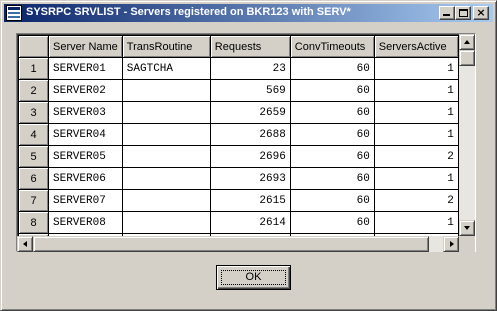 This screenshot has height=311, width=497. What do you see at coordinates (250, 112) in the screenshot?
I see `cell-requests: 2659` at bounding box center [250, 112].